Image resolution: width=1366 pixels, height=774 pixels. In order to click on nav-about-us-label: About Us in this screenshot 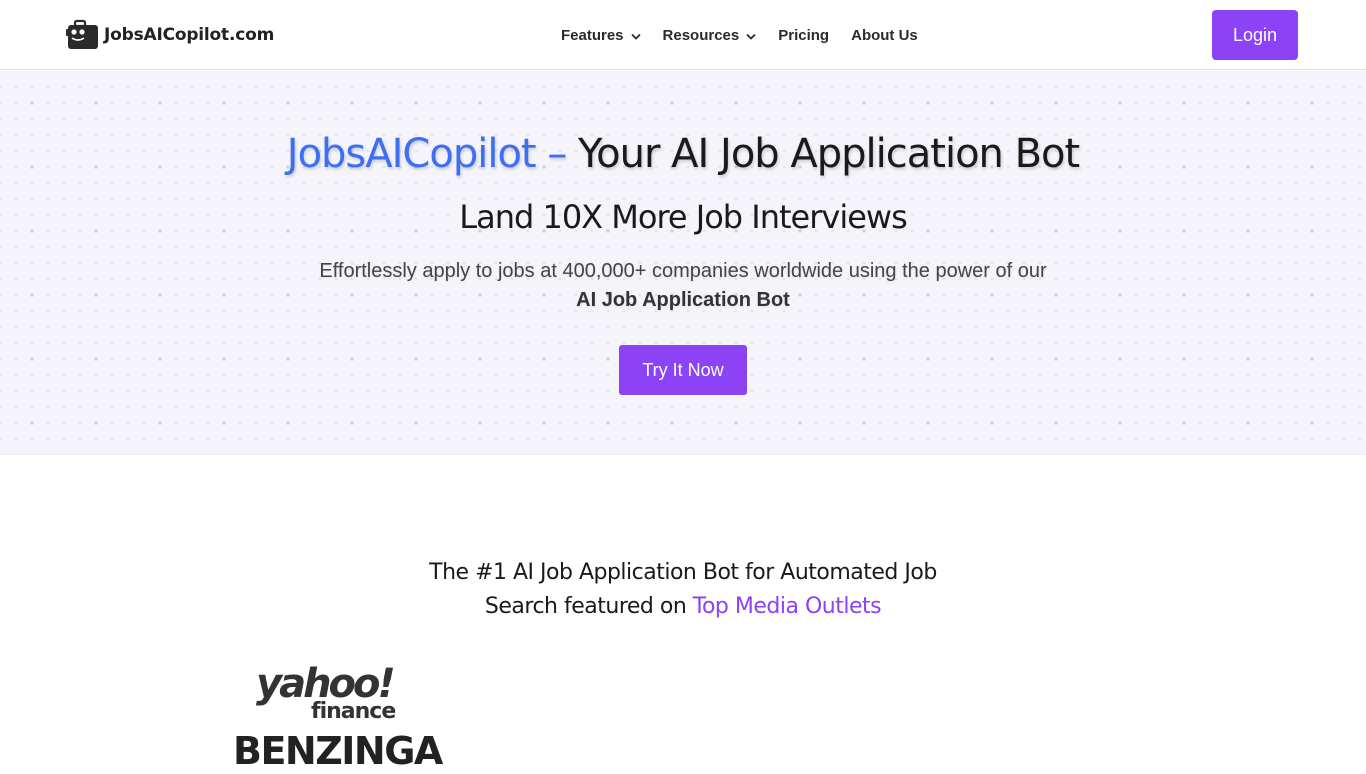, I will do `click(884, 35)`.